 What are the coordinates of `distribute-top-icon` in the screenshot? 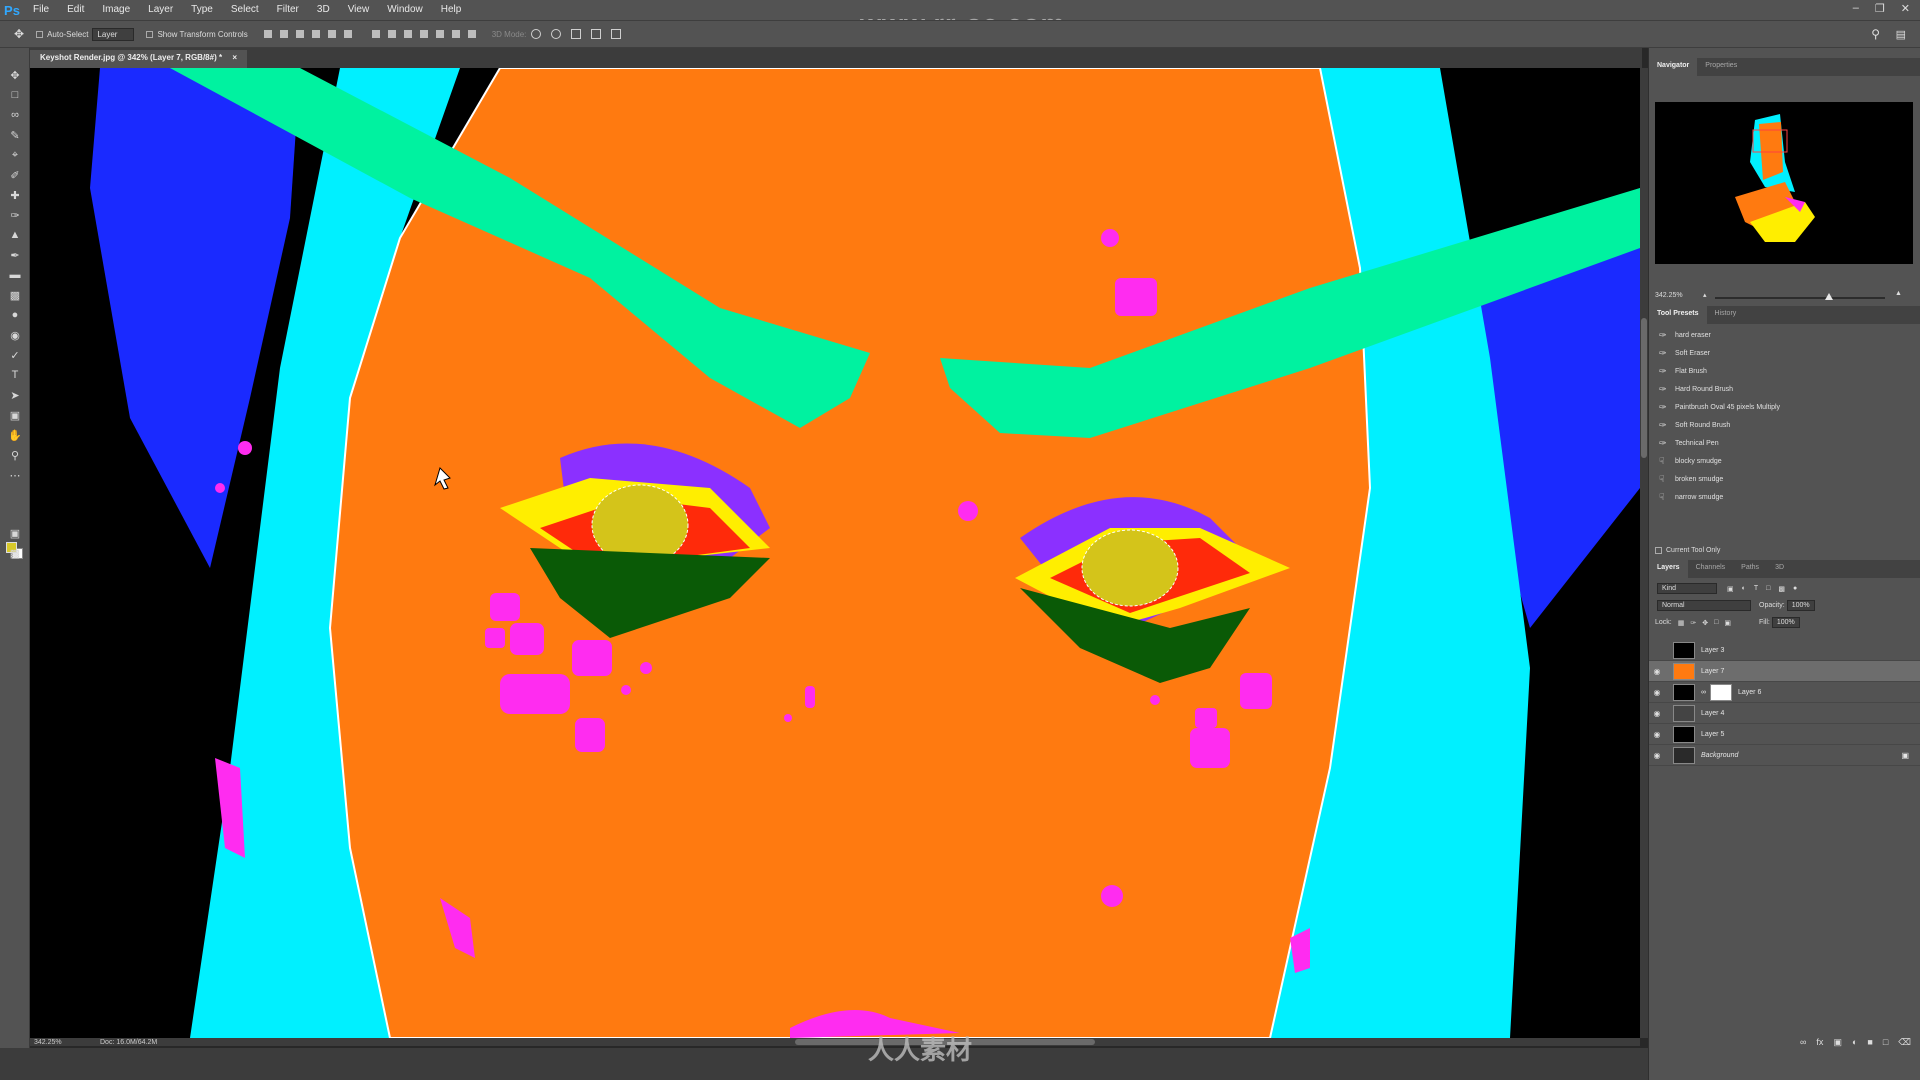 It's located at (375, 34).